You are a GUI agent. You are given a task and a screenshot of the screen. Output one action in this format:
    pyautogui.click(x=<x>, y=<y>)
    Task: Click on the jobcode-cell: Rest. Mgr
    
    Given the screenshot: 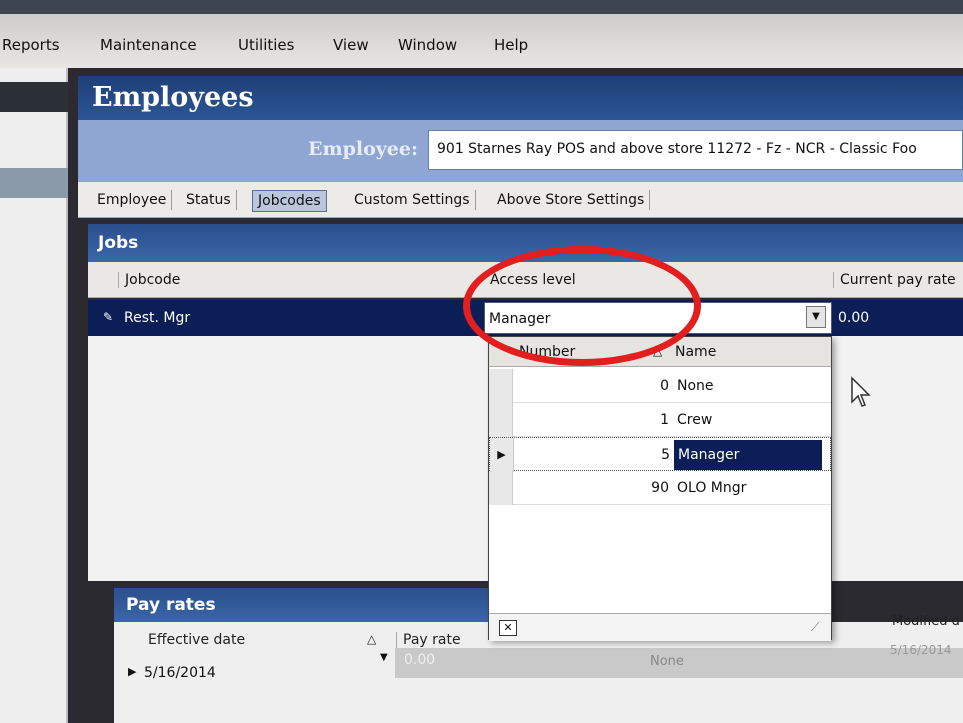 What is the action you would take?
    pyautogui.click(x=157, y=318)
    